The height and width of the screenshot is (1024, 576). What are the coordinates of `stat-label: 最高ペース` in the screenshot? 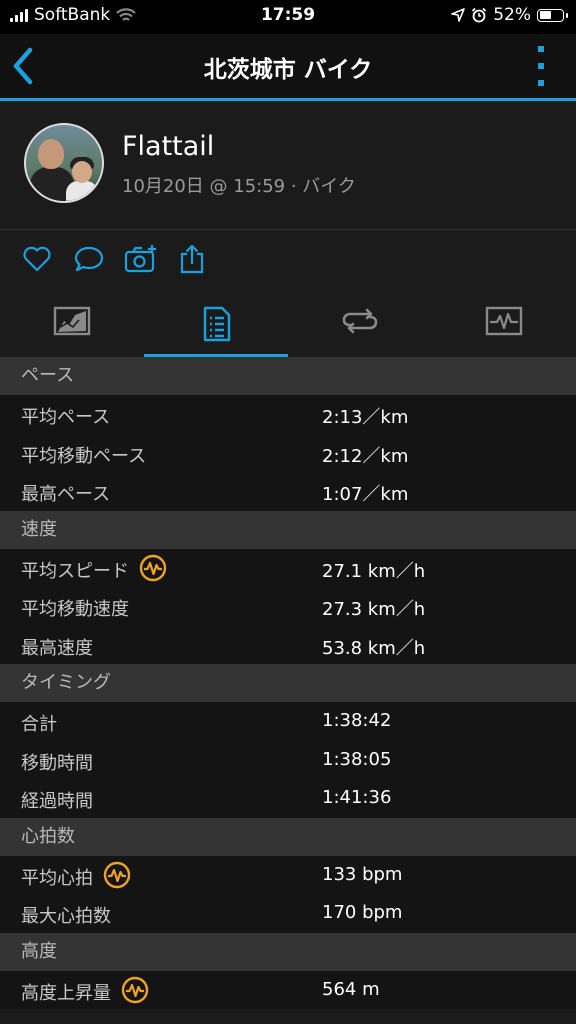 It's located at (66, 494).